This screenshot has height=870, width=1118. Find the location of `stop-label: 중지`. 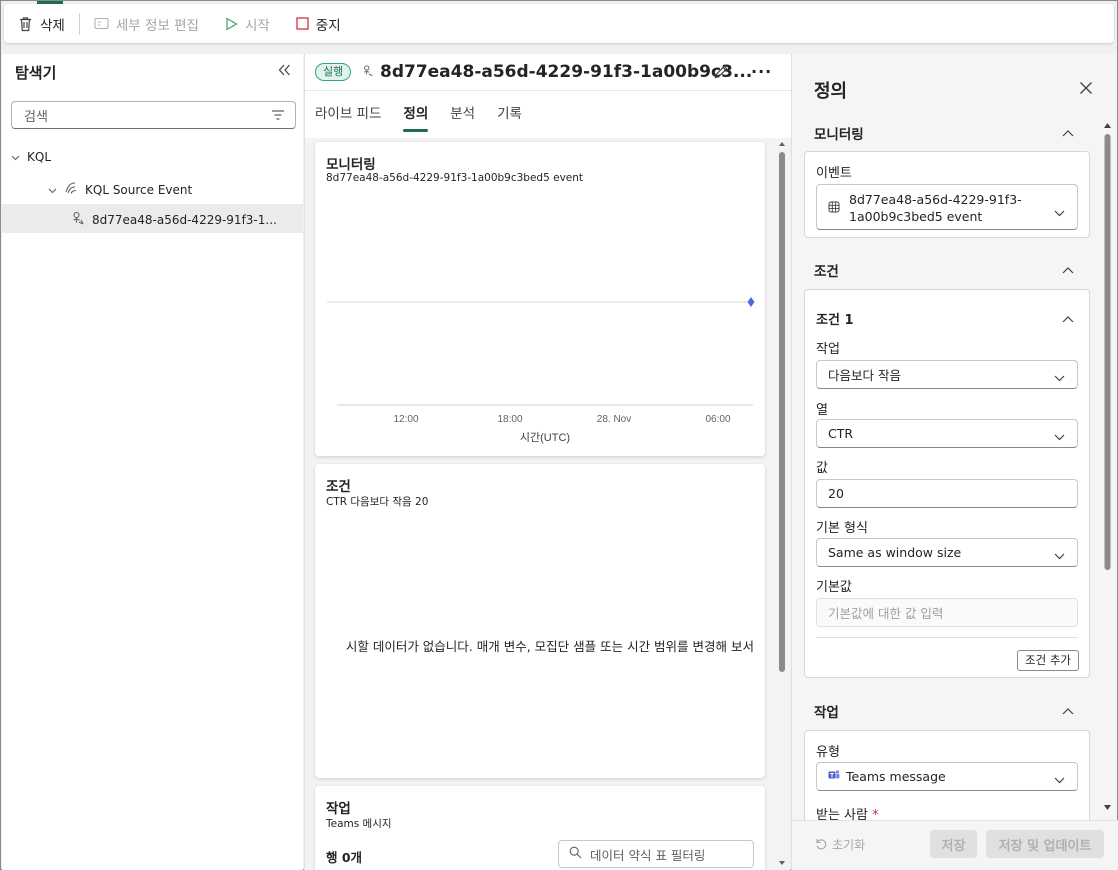

stop-label: 중지 is located at coordinates (328, 25).